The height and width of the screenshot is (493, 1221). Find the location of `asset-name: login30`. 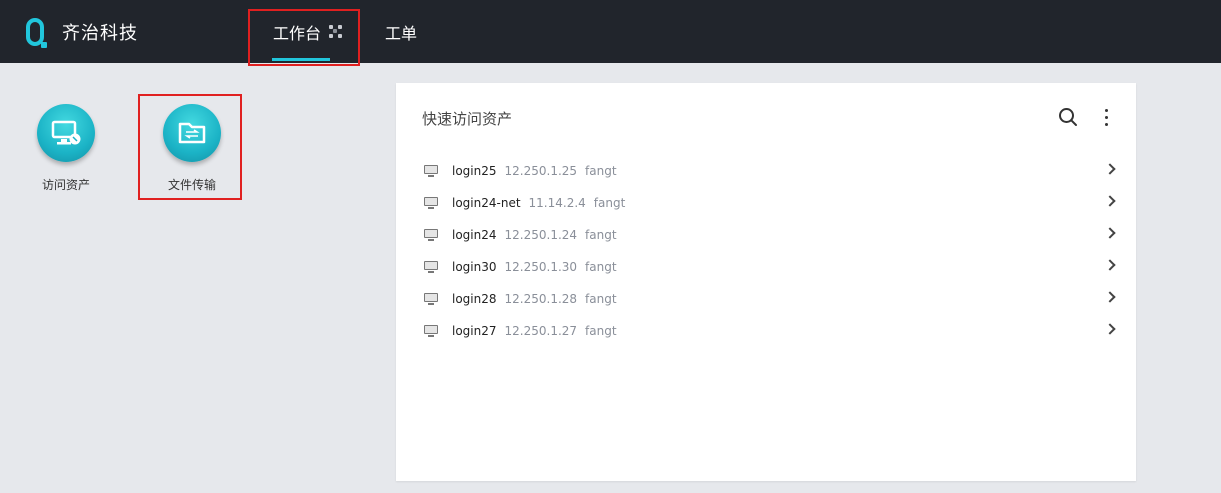

asset-name: login30 is located at coordinates (474, 267).